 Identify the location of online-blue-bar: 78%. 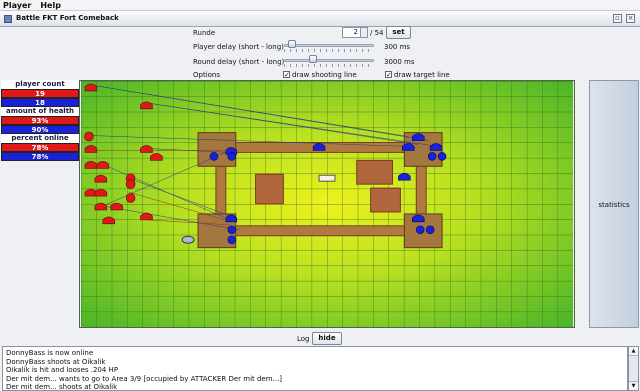
(40, 156).